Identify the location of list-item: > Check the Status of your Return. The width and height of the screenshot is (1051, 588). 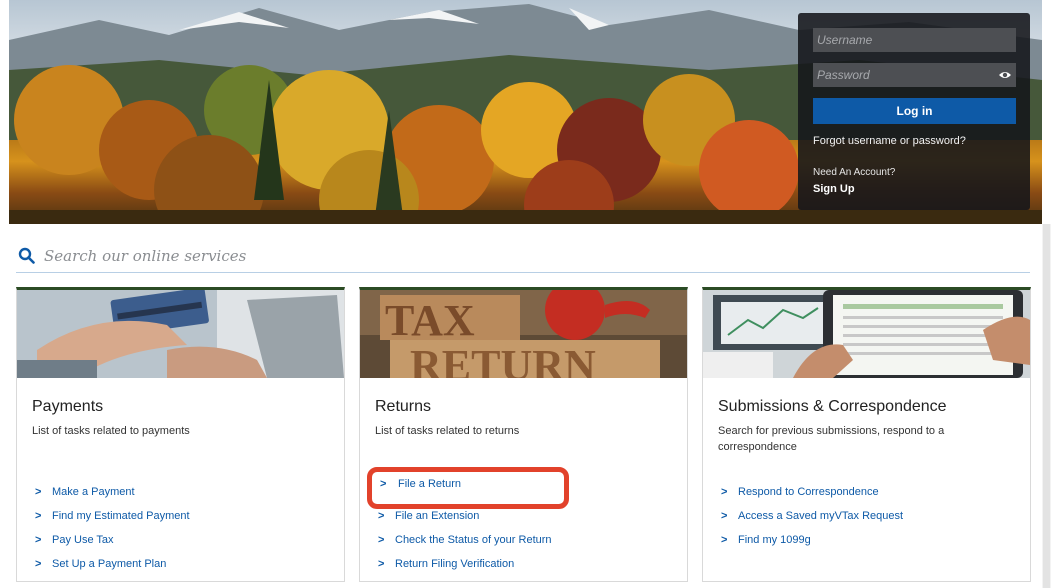
(463, 540).